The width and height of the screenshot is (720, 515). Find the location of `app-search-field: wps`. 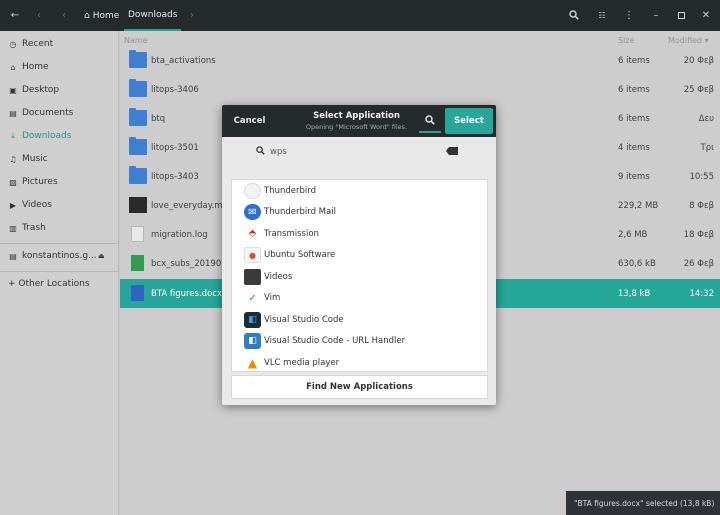

app-search-field: wps is located at coordinates (359, 154).